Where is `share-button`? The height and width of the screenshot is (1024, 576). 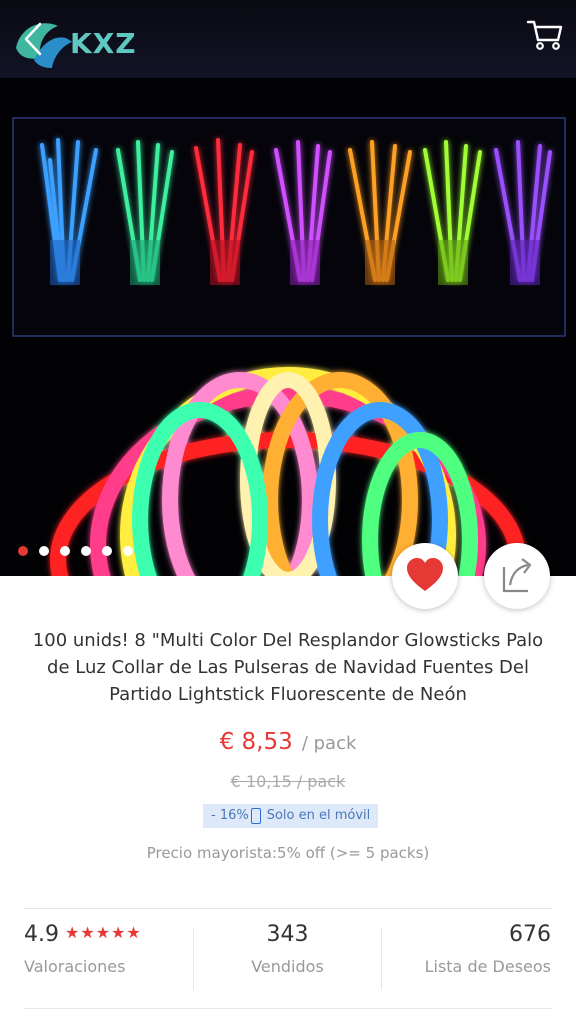 share-button is located at coordinates (517, 576).